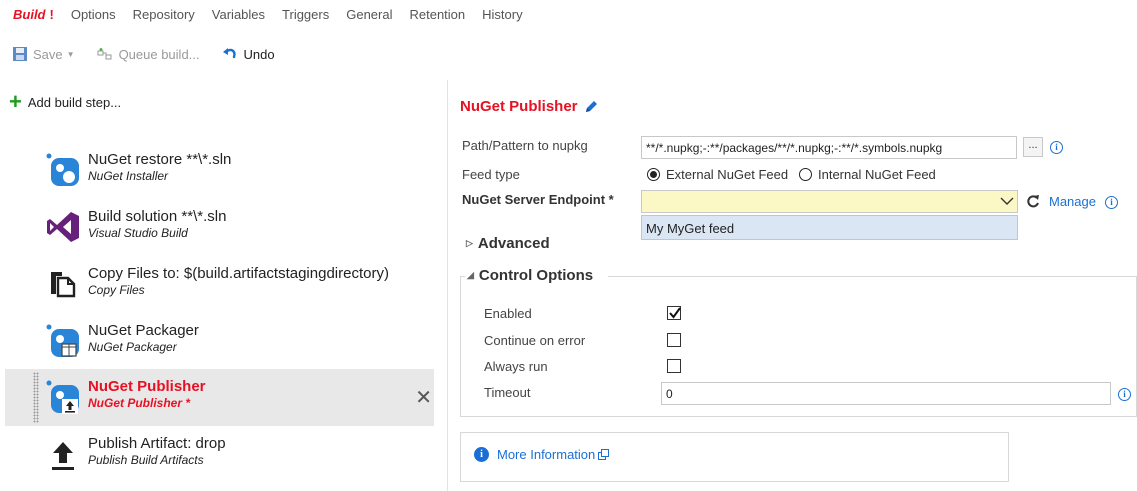 The image size is (1137, 491). Describe the element at coordinates (513, 243) in the screenshot. I see `advanced-label: Advanced` at that location.